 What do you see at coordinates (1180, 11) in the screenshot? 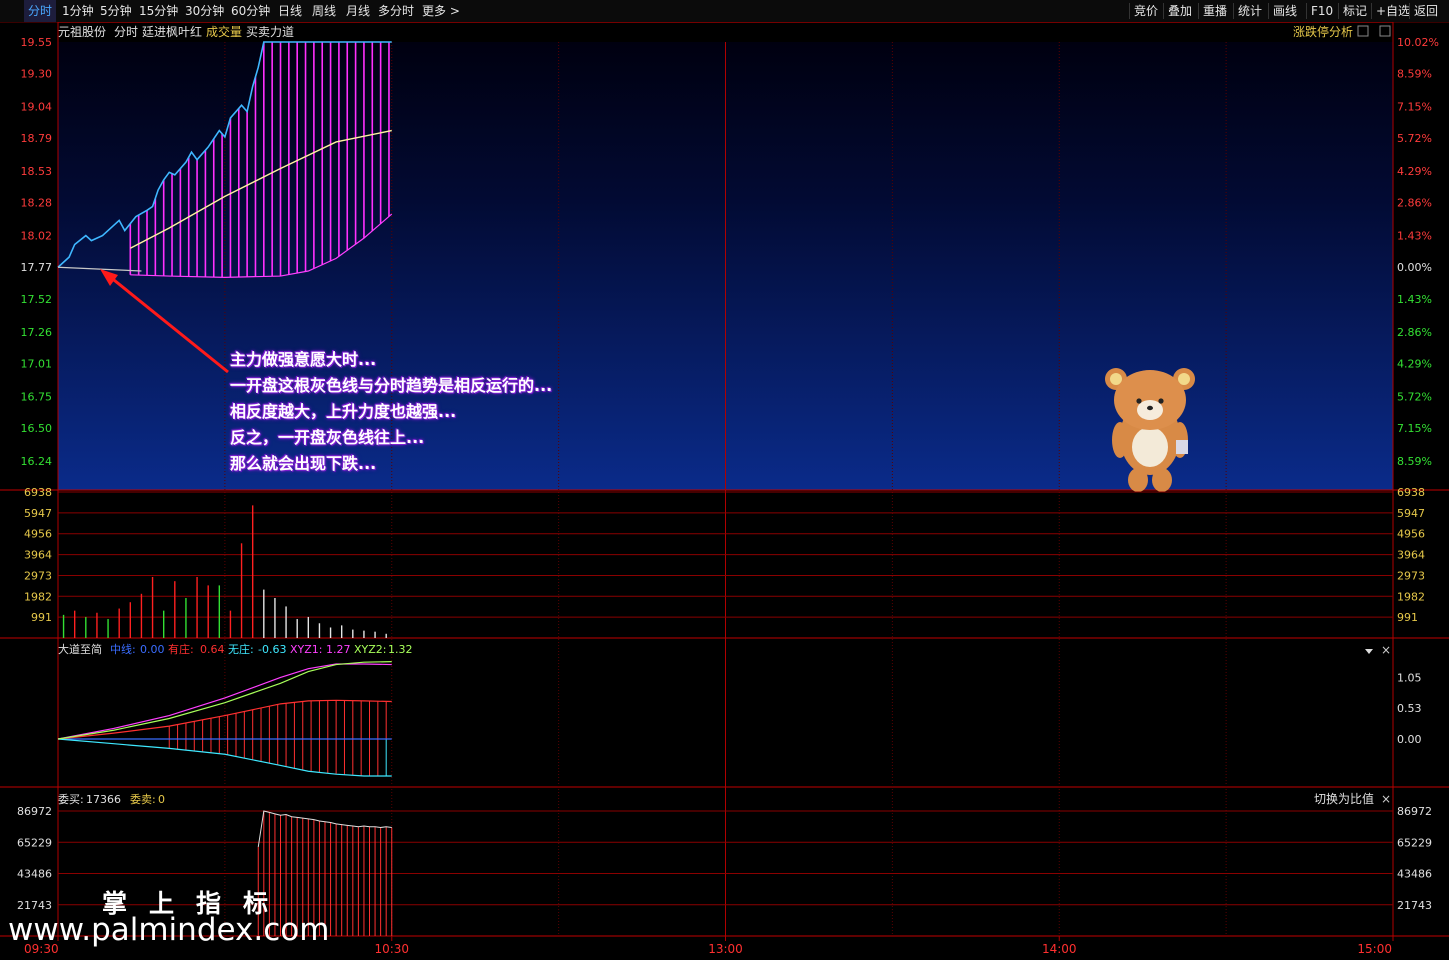
I see `toolbar-button-1: 叠加` at bounding box center [1180, 11].